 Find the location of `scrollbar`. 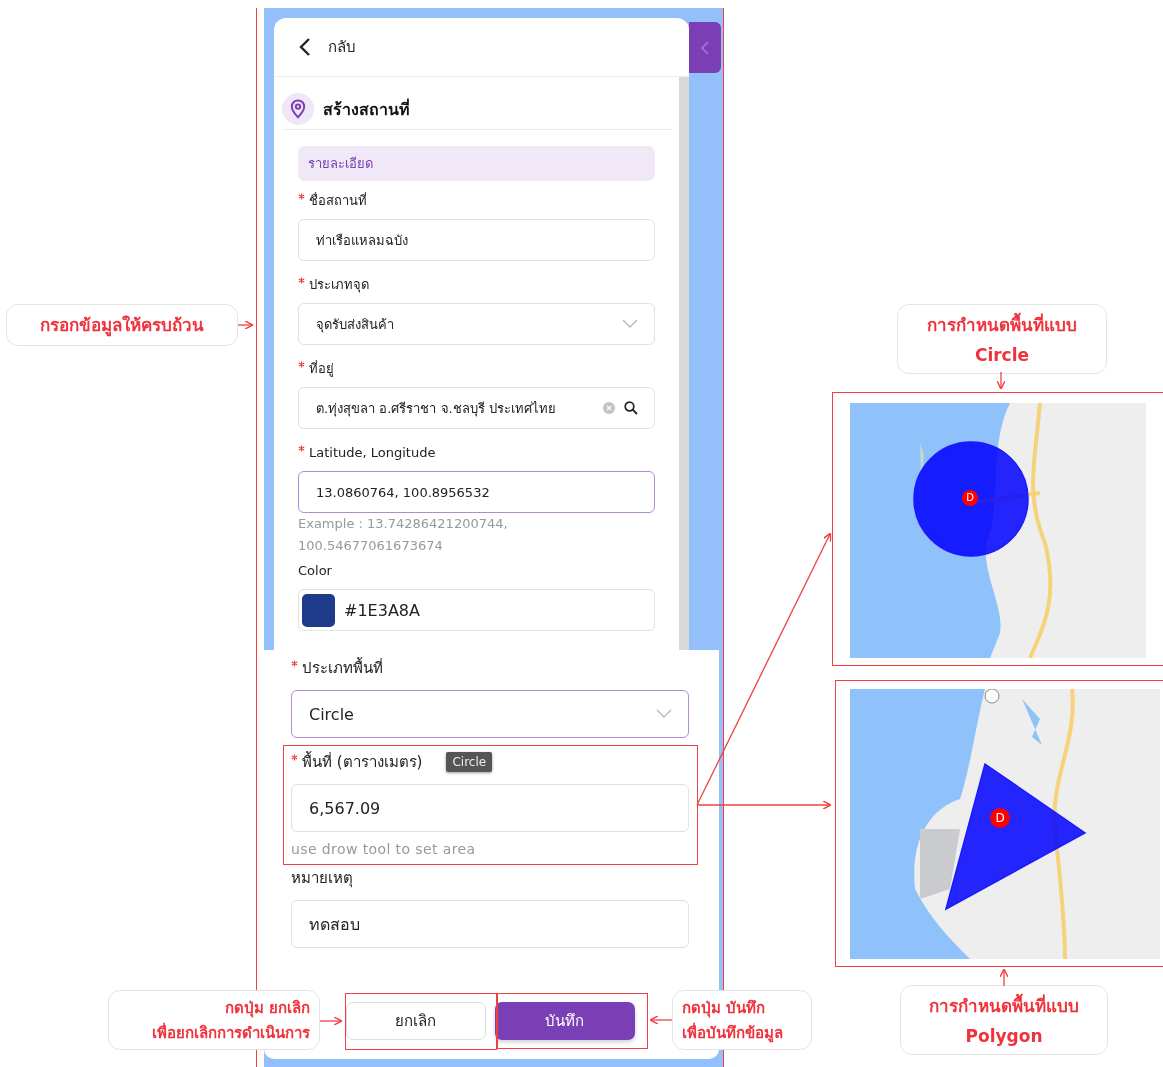

scrollbar is located at coordinates (684, 363).